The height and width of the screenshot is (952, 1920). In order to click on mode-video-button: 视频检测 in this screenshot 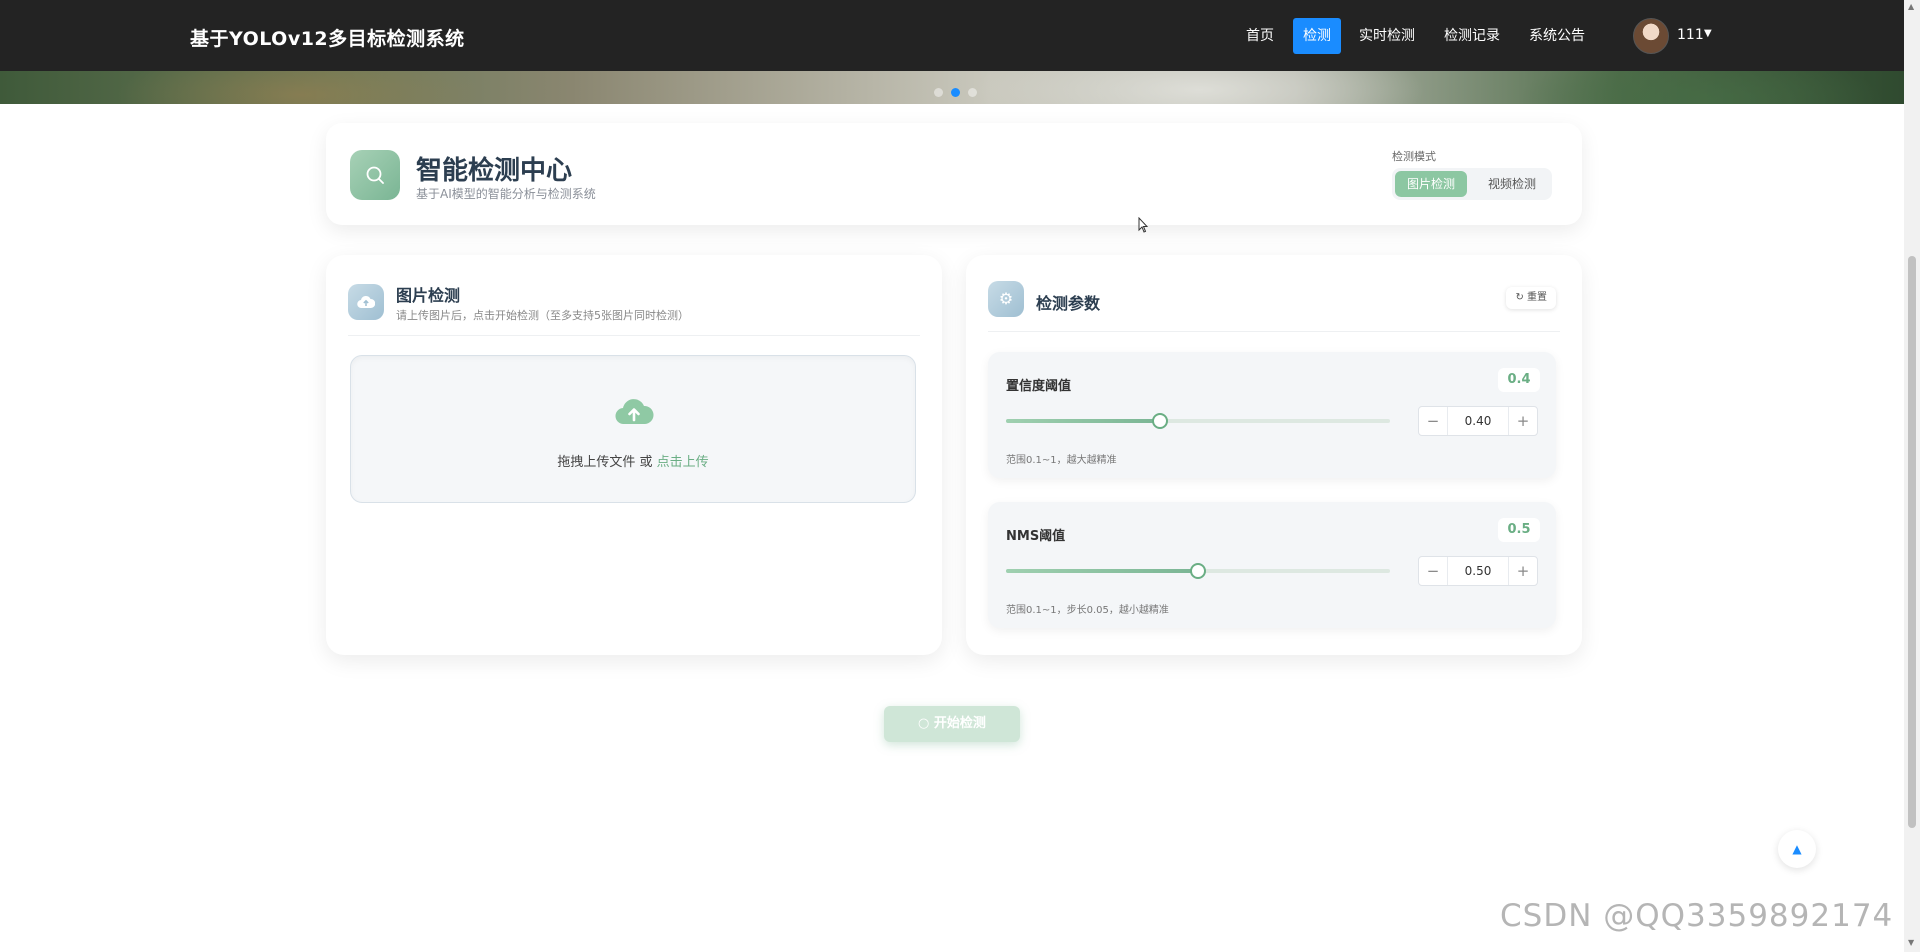, I will do `click(1512, 184)`.